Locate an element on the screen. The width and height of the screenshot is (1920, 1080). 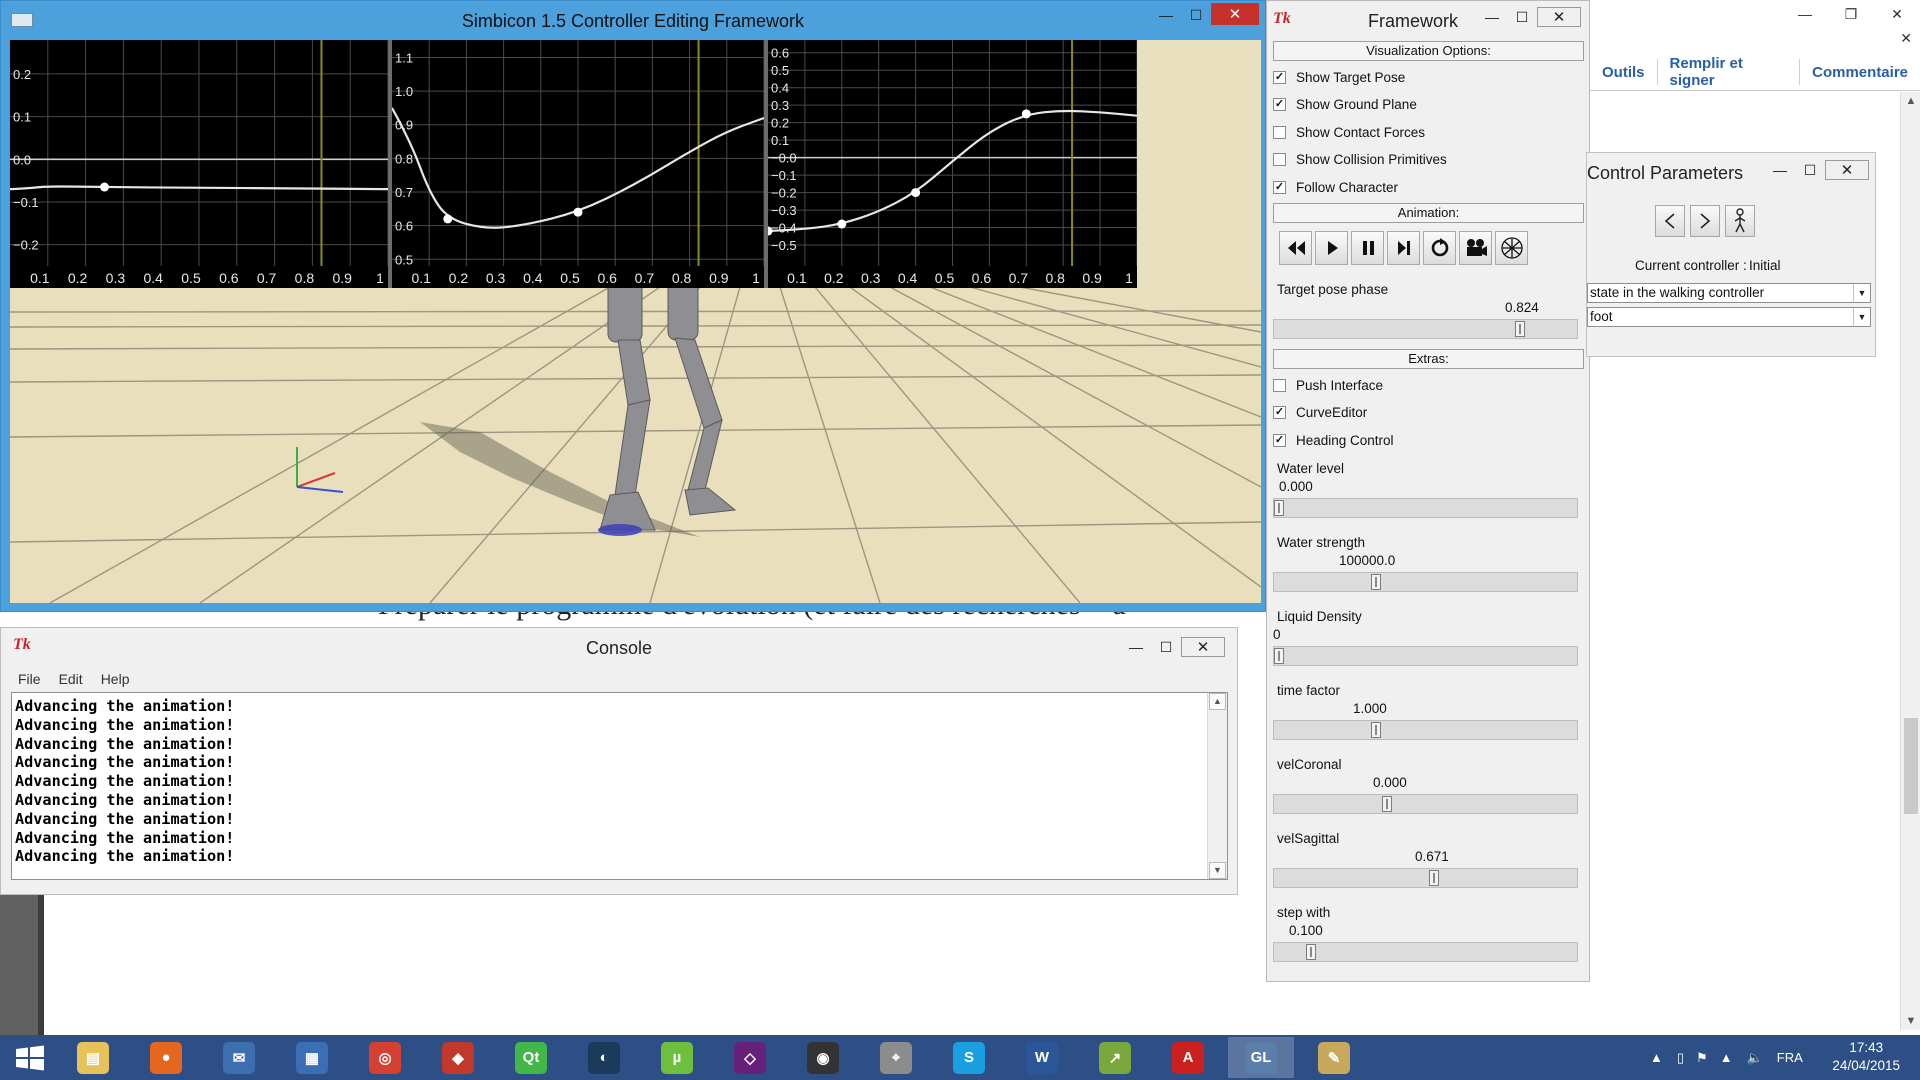
taskbar-acrobat: A is located at coordinates (1188, 1057).